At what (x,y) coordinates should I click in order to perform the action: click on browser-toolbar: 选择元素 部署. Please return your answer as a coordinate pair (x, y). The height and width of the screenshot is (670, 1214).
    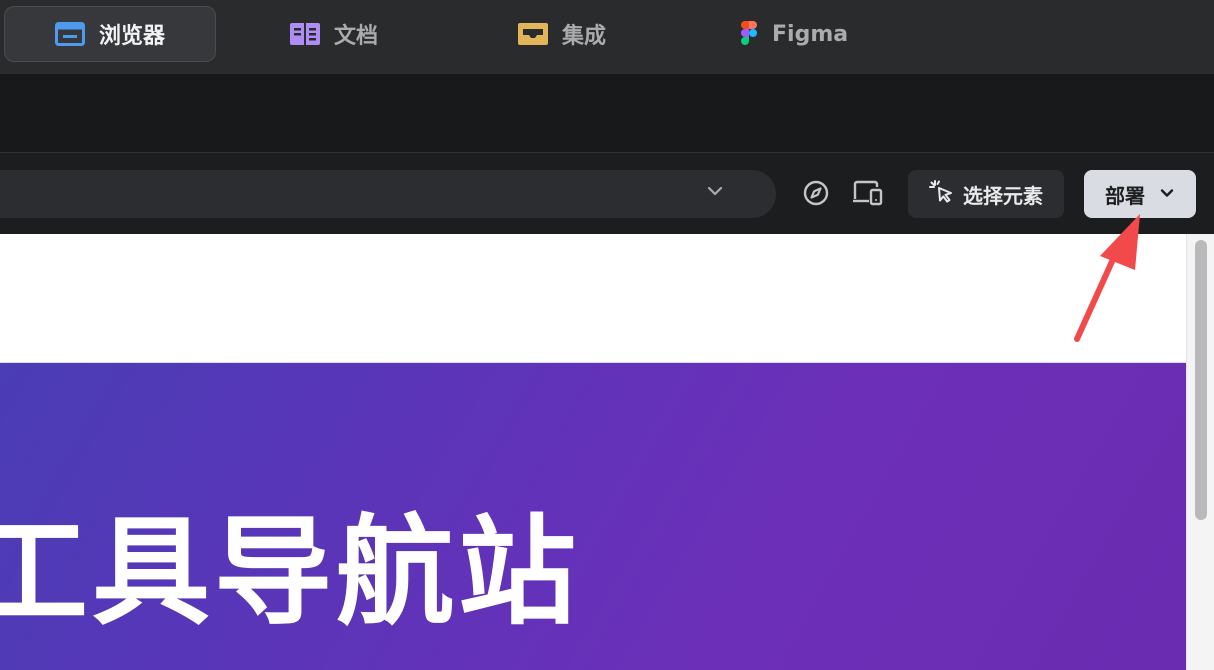
    Looking at the image, I should click on (607, 193).